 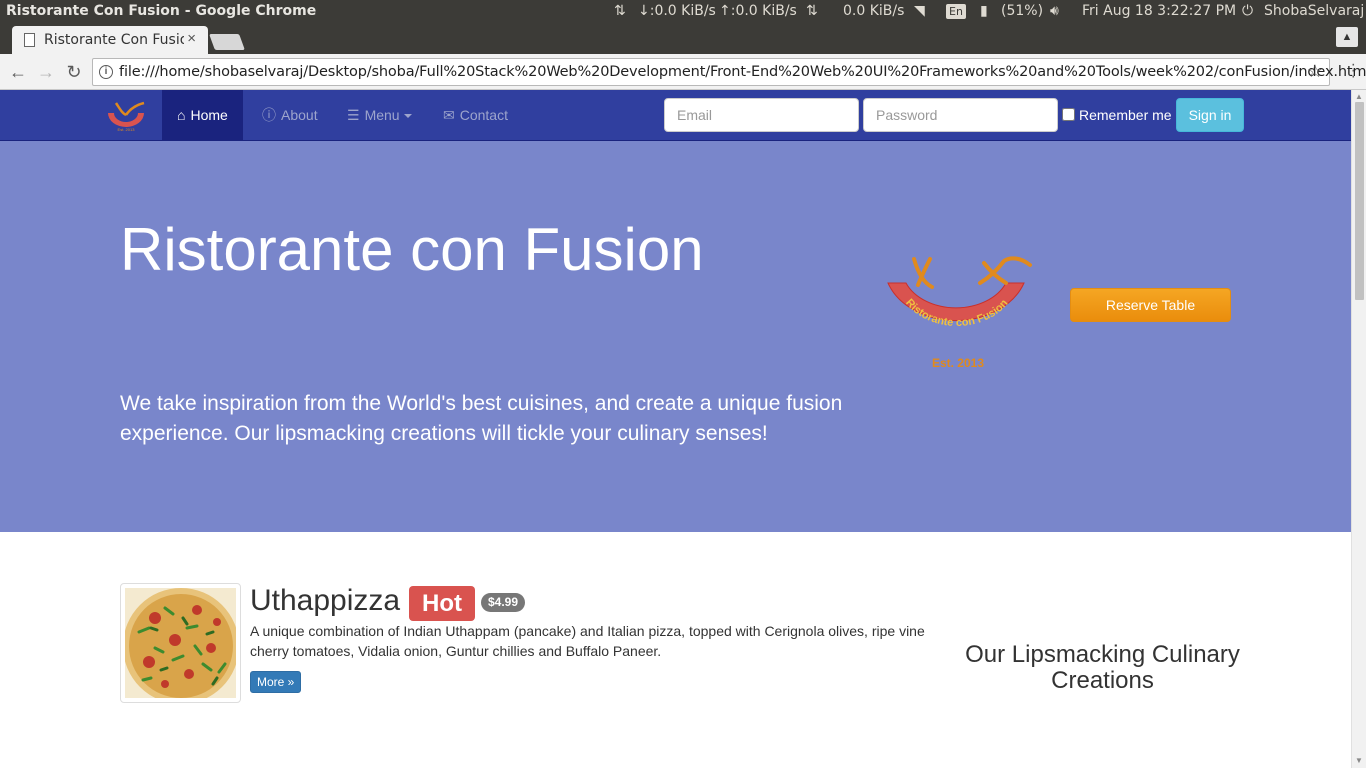 What do you see at coordinates (874, 11) in the screenshot?
I see `net-total-rate: 0.0 KiB/s` at bounding box center [874, 11].